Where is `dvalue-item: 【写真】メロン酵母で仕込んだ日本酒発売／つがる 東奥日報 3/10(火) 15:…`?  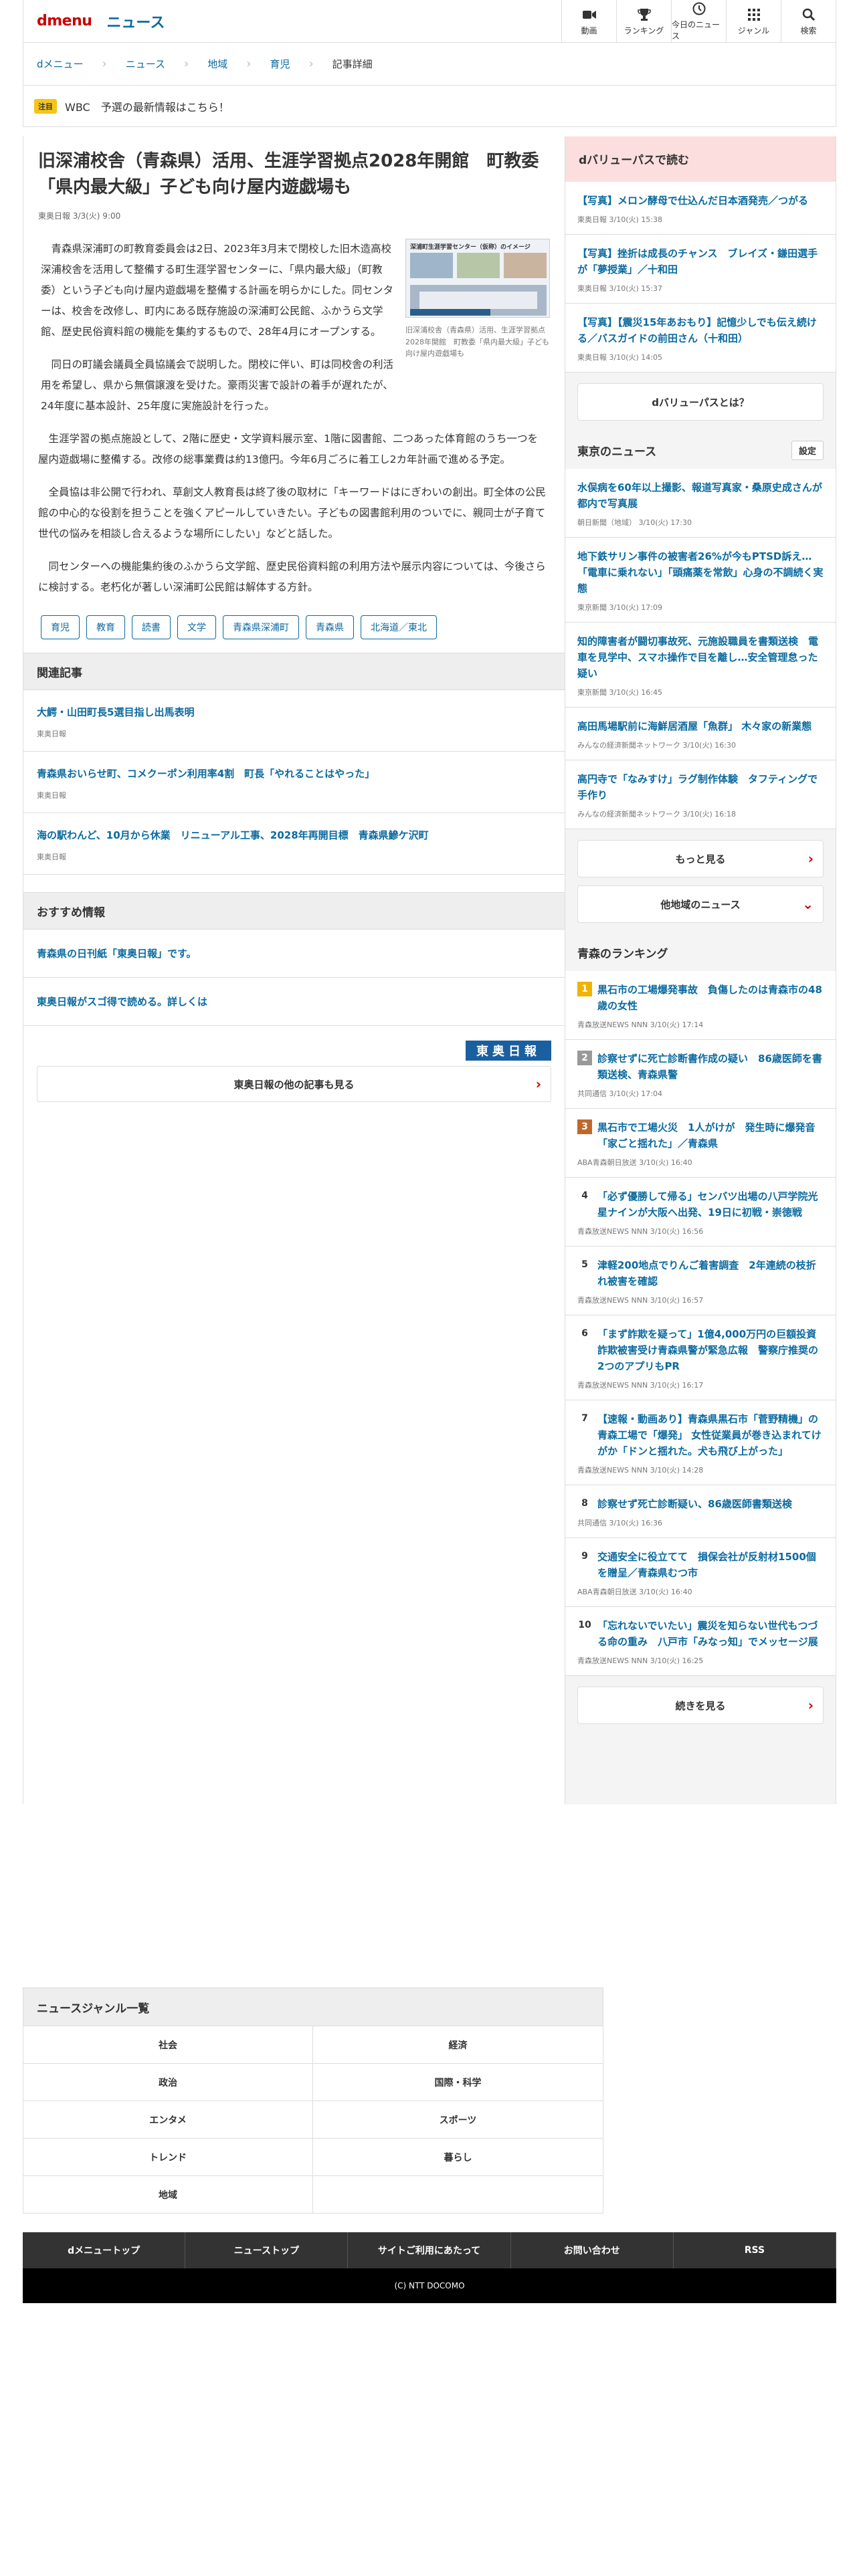
dvalue-item: 【写真】メロン酵母で仕込んだ日本酒発売／つがる 東奥日報 3/10(火) 15:… is located at coordinates (701, 208).